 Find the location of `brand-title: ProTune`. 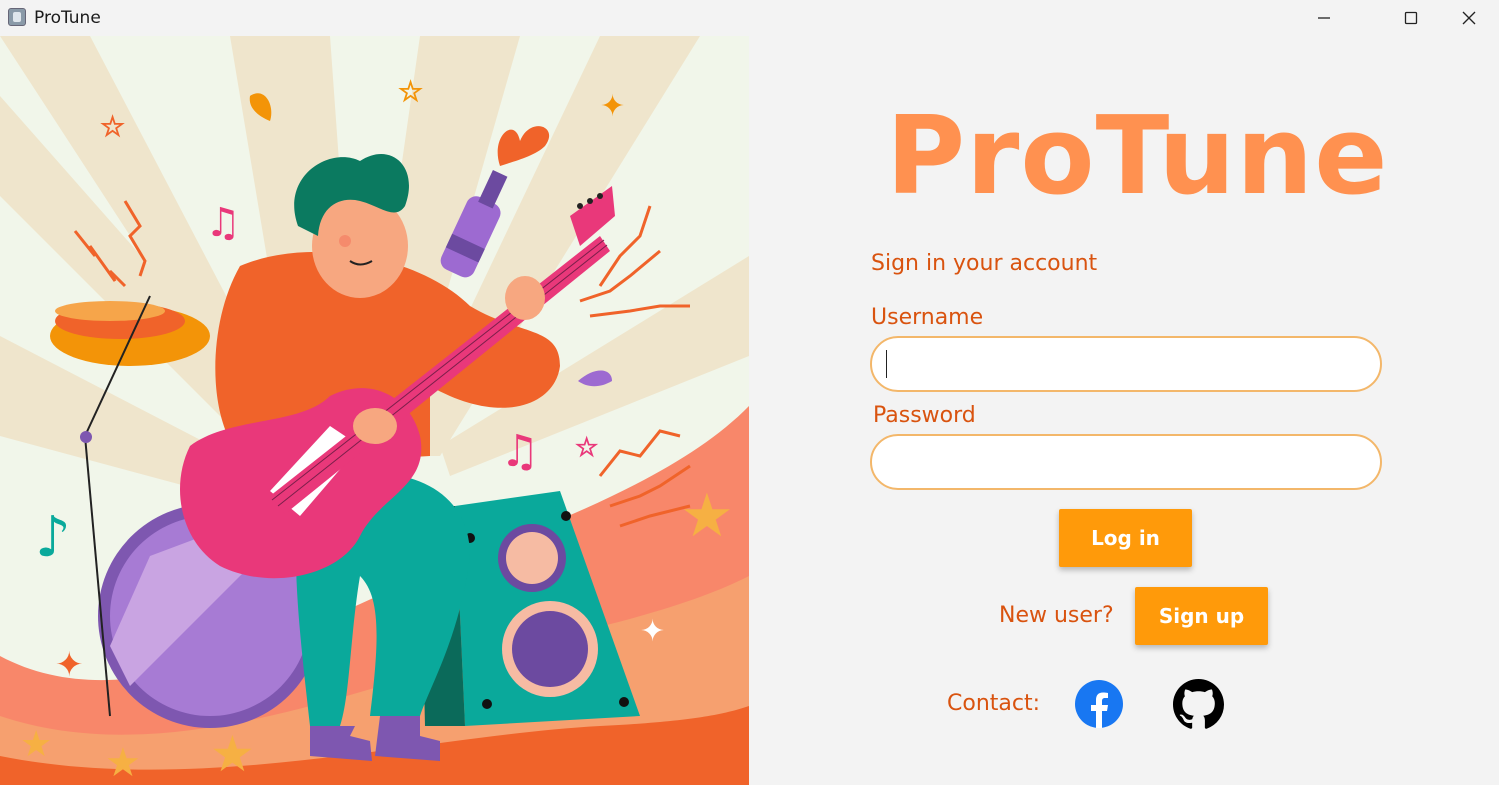

brand-title: ProTune is located at coordinates (1137, 156).